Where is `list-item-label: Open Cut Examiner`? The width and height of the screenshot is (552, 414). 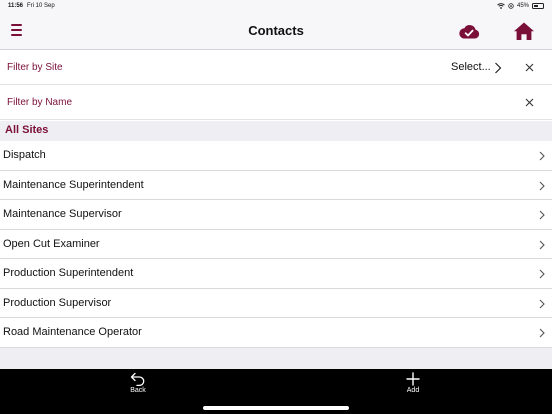
list-item-label: Open Cut Examiner is located at coordinates (51, 243).